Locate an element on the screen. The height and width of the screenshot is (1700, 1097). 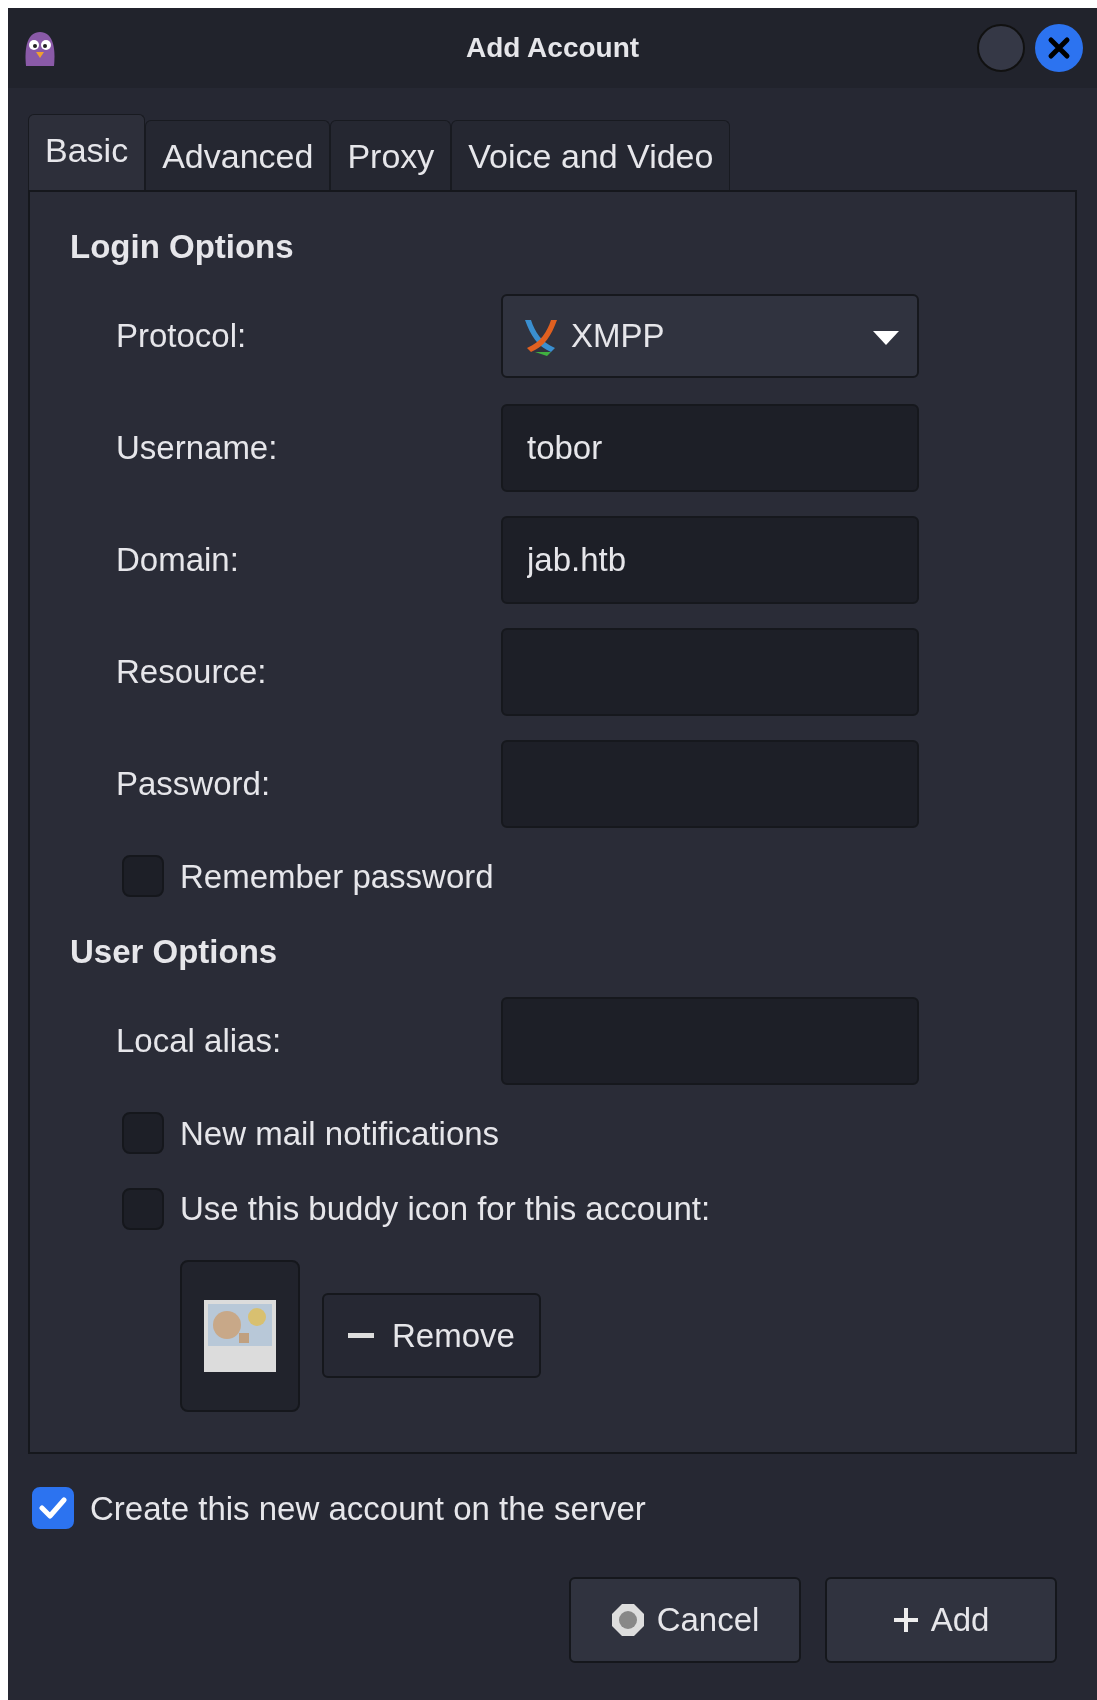
field-label: Resource: is located at coordinates (192, 671).